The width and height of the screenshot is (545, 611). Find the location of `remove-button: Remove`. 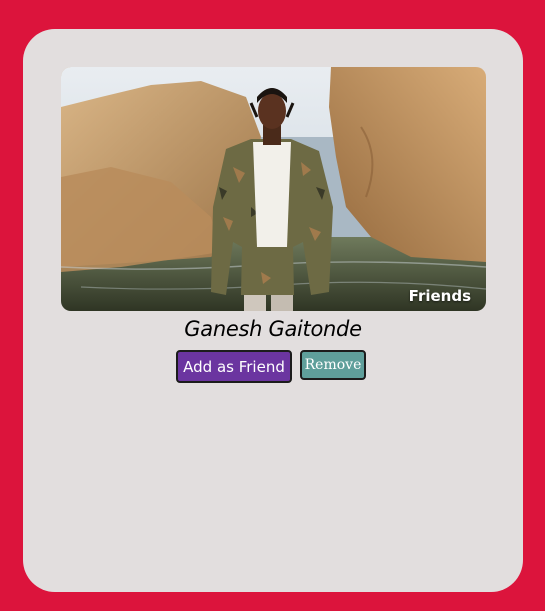

remove-button: Remove is located at coordinates (333, 365).